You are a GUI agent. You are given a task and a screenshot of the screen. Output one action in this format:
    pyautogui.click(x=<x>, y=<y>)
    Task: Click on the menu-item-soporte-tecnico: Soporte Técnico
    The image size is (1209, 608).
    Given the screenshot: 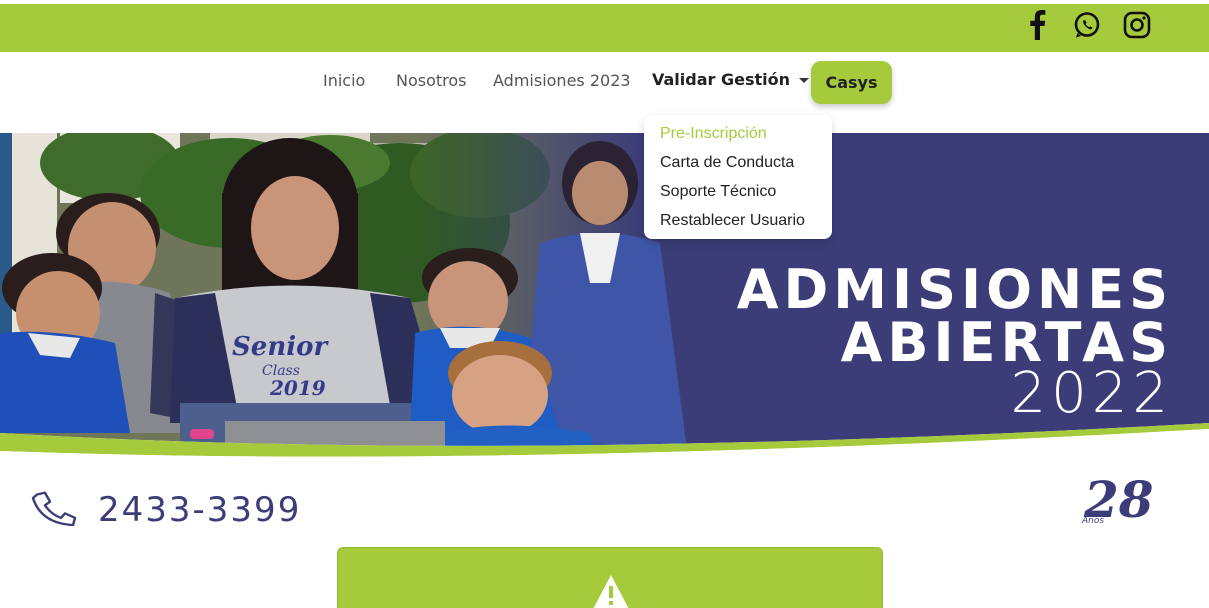 What is the action you would take?
    pyautogui.click(x=738, y=191)
    